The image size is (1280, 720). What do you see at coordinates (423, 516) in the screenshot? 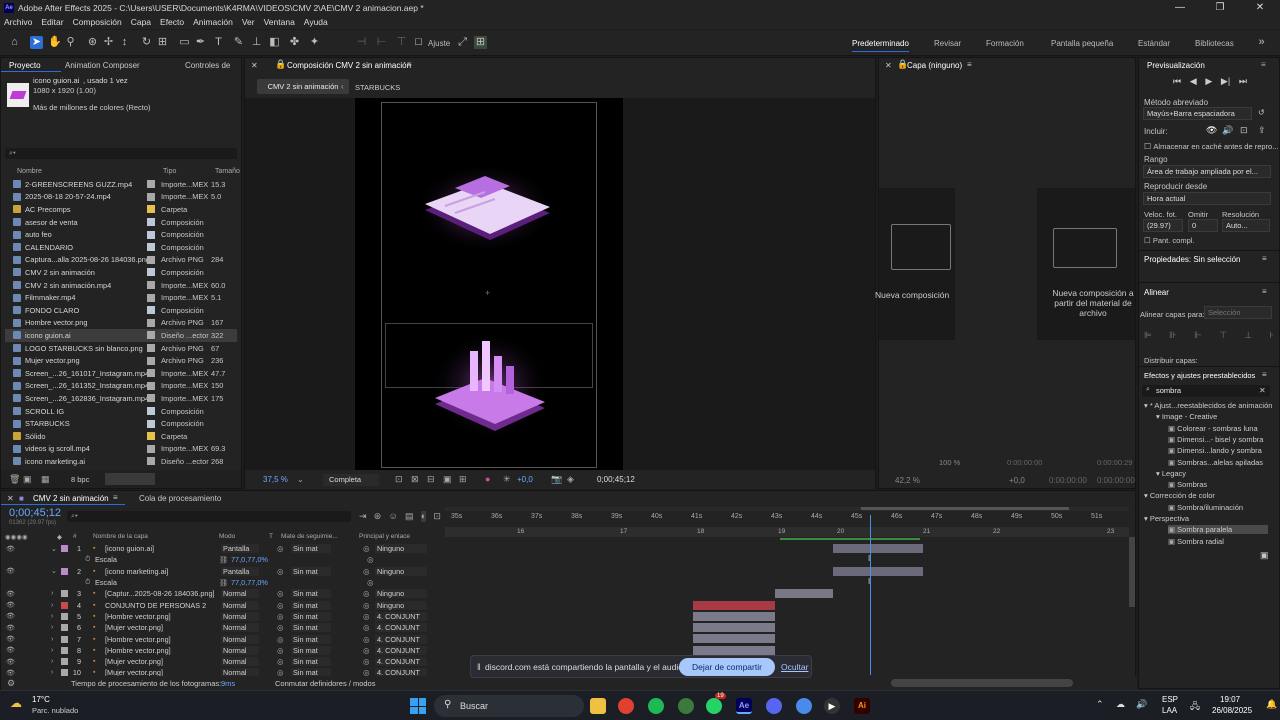
I see `motion-blur-icon: ◐` at bounding box center [423, 516].